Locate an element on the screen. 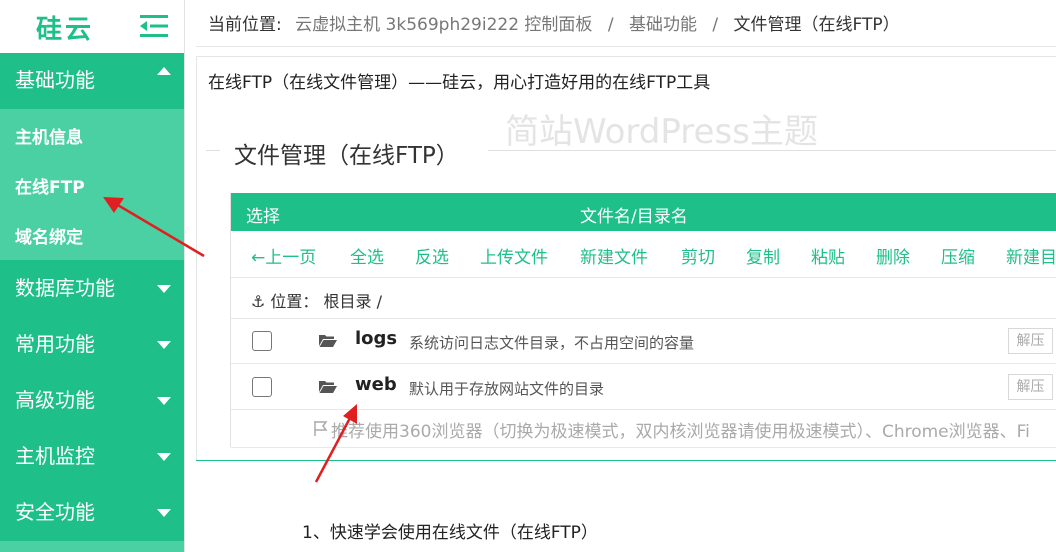  location-path: ⚓ 位置： 根目录 / is located at coordinates (316, 301).